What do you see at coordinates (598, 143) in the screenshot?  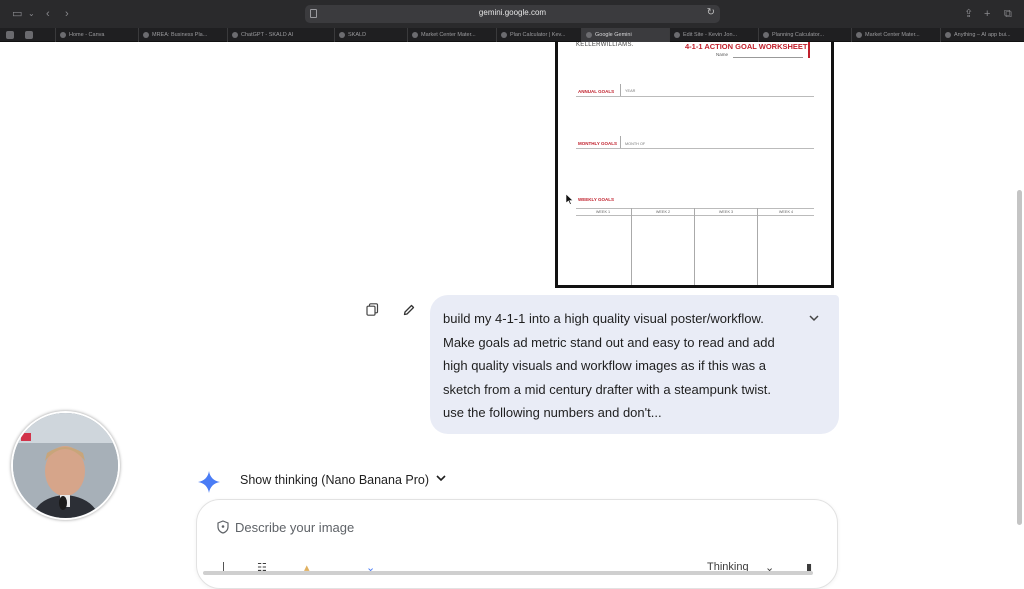 I see `monthly-goals-label: MONTHLY GOALS` at bounding box center [598, 143].